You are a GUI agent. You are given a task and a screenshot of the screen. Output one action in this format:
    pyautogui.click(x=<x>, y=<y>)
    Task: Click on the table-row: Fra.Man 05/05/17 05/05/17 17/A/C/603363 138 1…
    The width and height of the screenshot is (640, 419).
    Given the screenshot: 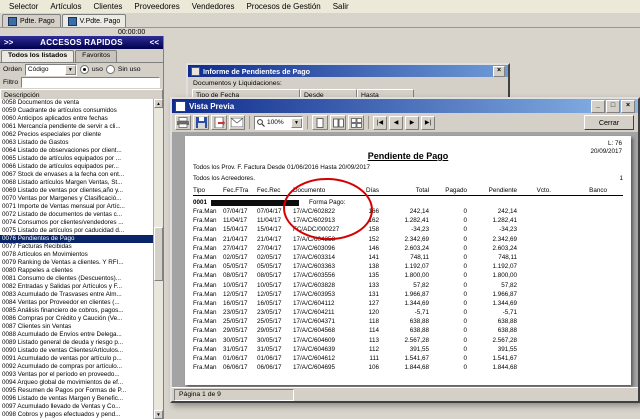 What is the action you would take?
    pyautogui.click(x=408, y=266)
    